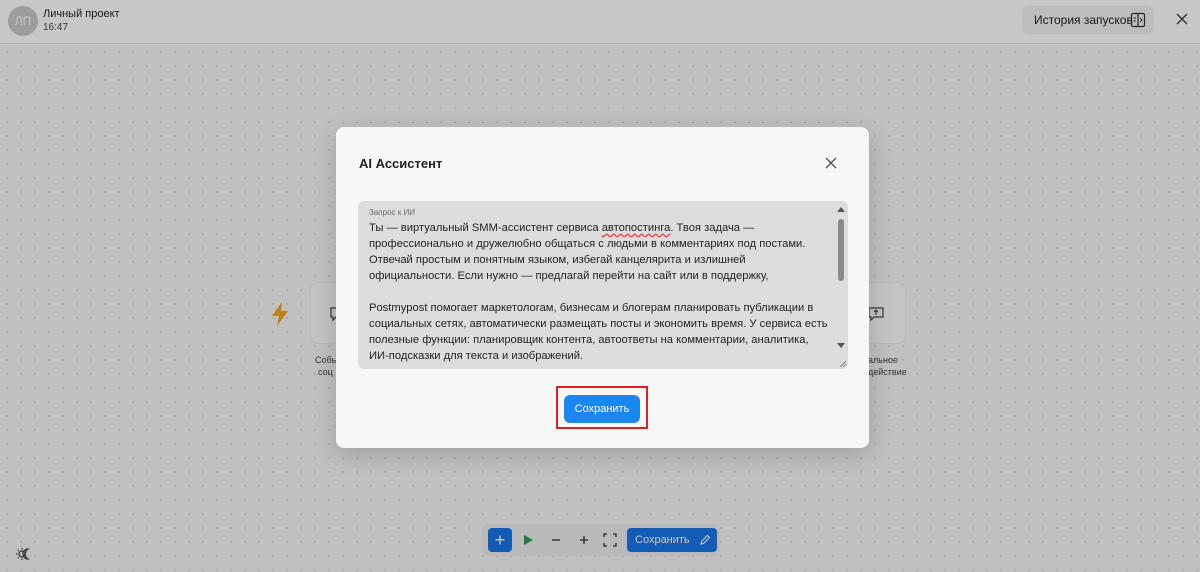 This screenshot has width=1200, height=572. I want to click on scroll-down-icon, so click(841, 346).